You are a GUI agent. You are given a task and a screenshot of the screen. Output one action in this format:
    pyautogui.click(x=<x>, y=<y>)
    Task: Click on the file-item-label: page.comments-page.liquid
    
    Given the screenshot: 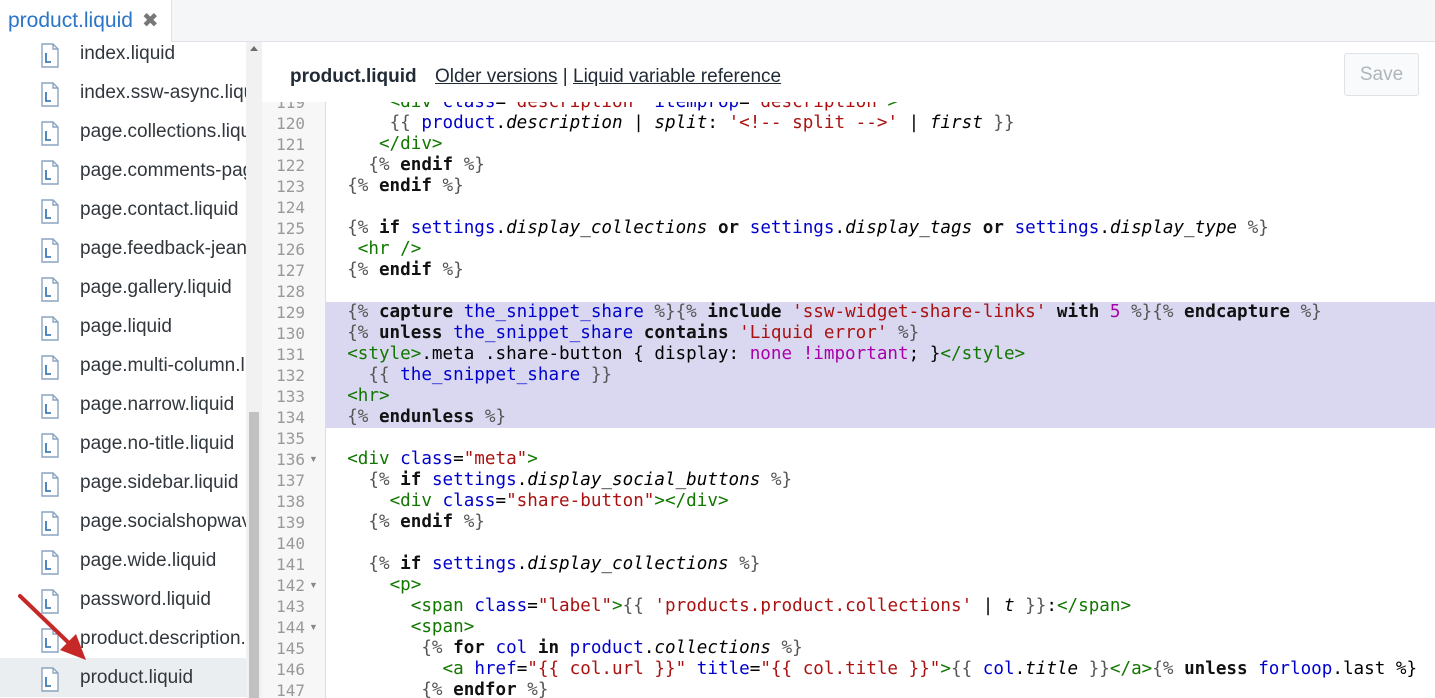 What is the action you would take?
    pyautogui.click(x=163, y=170)
    